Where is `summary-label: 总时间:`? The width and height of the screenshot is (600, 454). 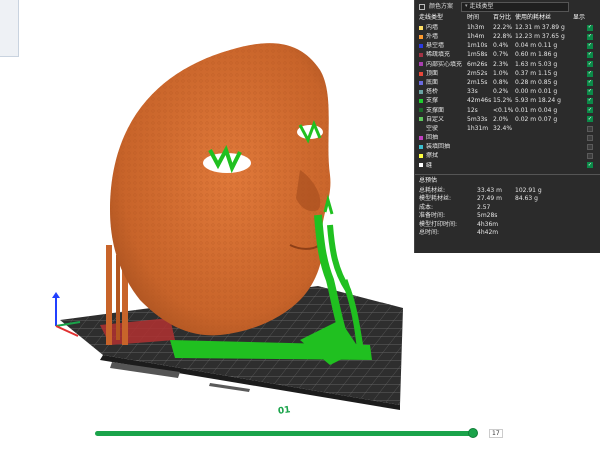 summary-label: 总时间: is located at coordinates (429, 232).